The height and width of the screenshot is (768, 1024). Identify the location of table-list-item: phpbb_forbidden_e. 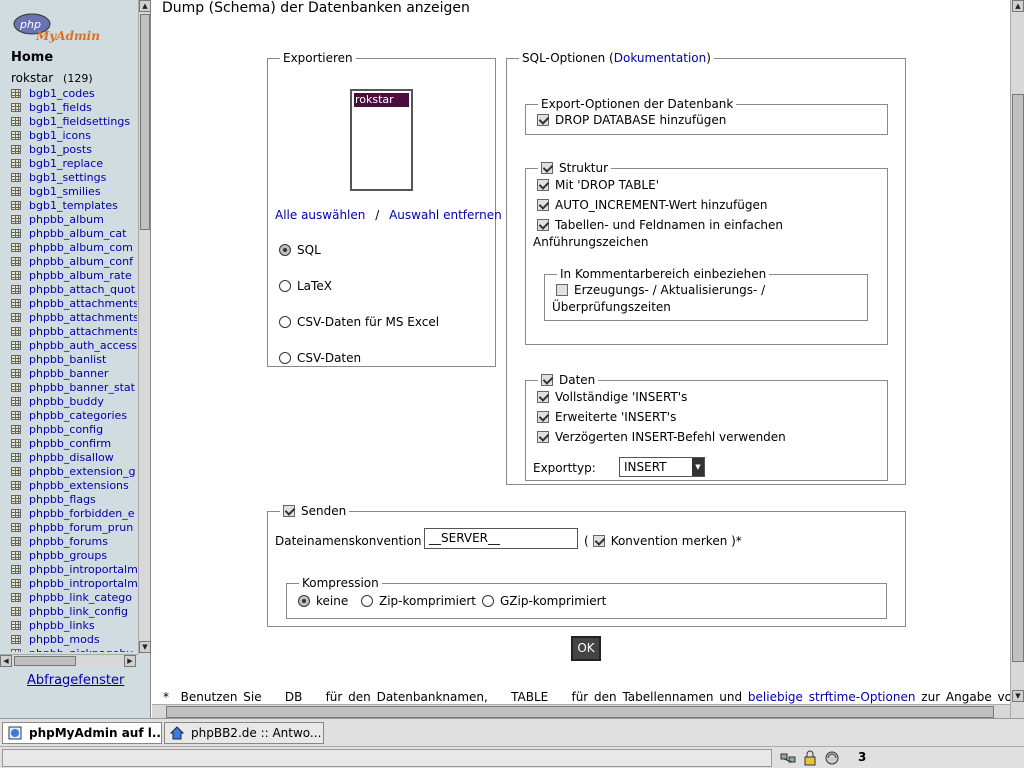
(74, 514).